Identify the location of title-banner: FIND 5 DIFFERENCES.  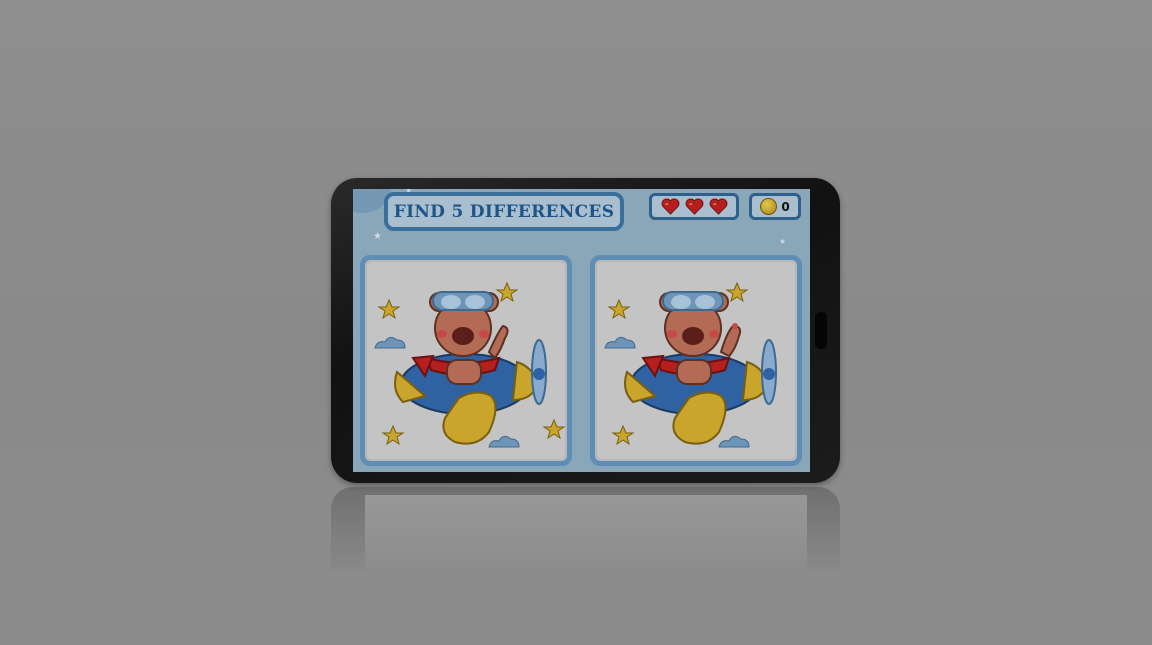
(504, 211).